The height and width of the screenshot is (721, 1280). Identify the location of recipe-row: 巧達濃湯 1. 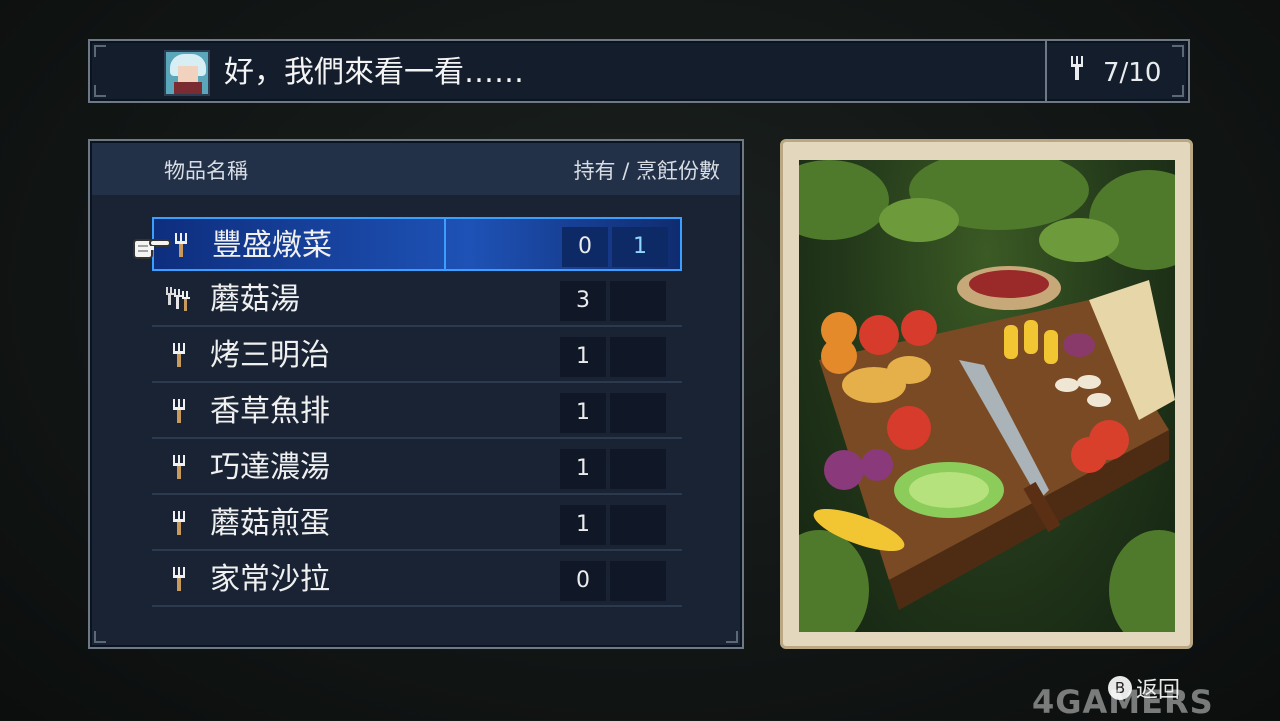
(417, 468).